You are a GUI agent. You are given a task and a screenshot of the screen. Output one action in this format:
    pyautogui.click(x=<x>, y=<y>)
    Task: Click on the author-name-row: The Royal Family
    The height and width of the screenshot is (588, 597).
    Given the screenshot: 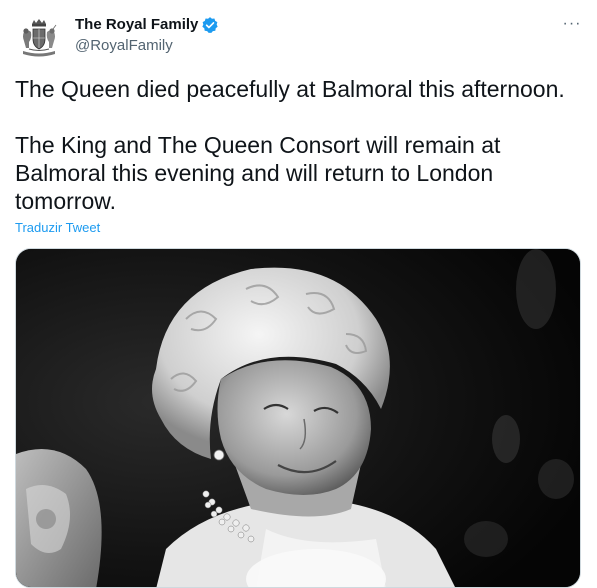 What is the action you would take?
    pyautogui.click(x=147, y=25)
    